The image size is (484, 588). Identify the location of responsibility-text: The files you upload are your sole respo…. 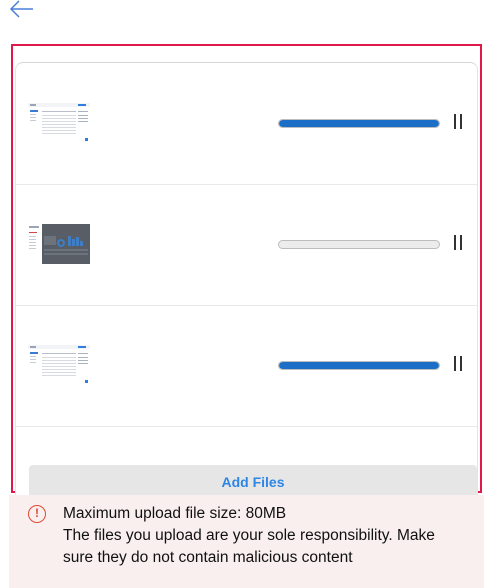
(249, 546).